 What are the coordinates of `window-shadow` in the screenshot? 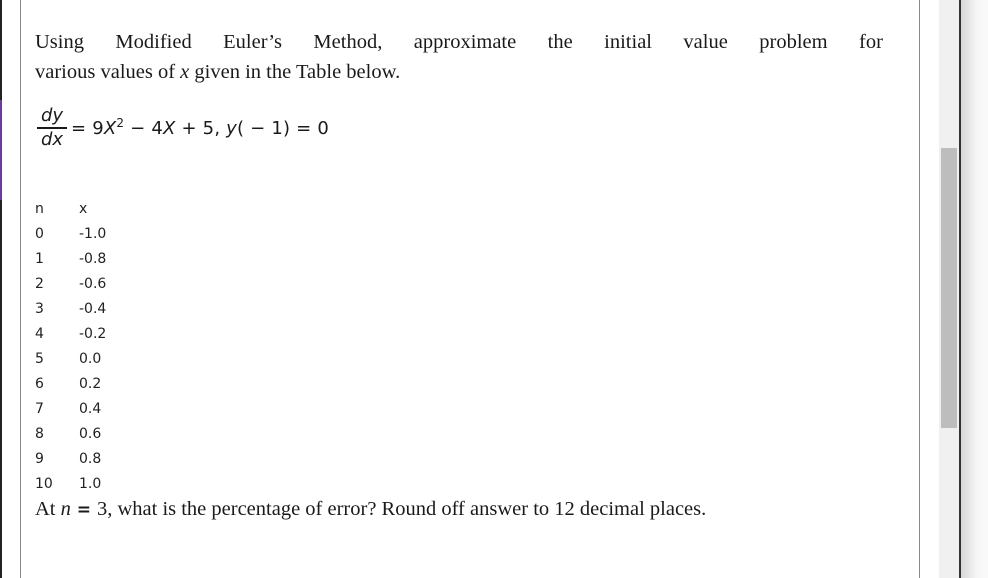 It's located at (974, 289).